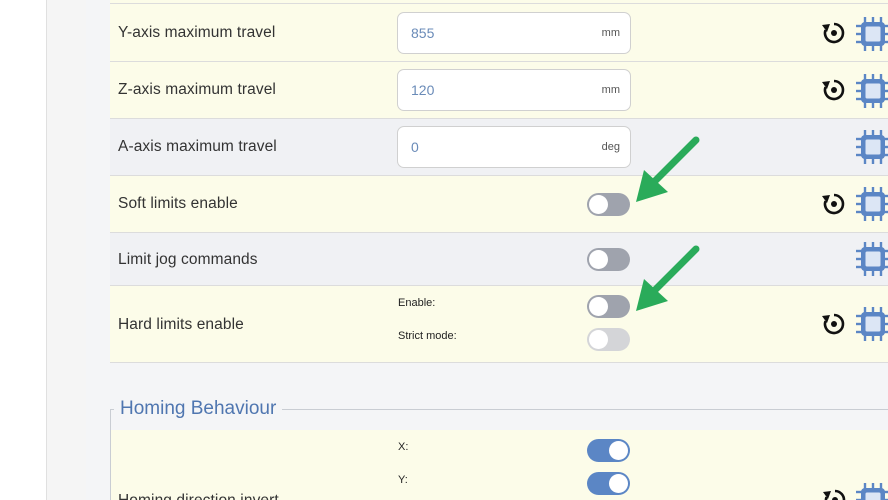  What do you see at coordinates (198, 496) in the screenshot?
I see `setting-label: Homing direction invert` at bounding box center [198, 496].